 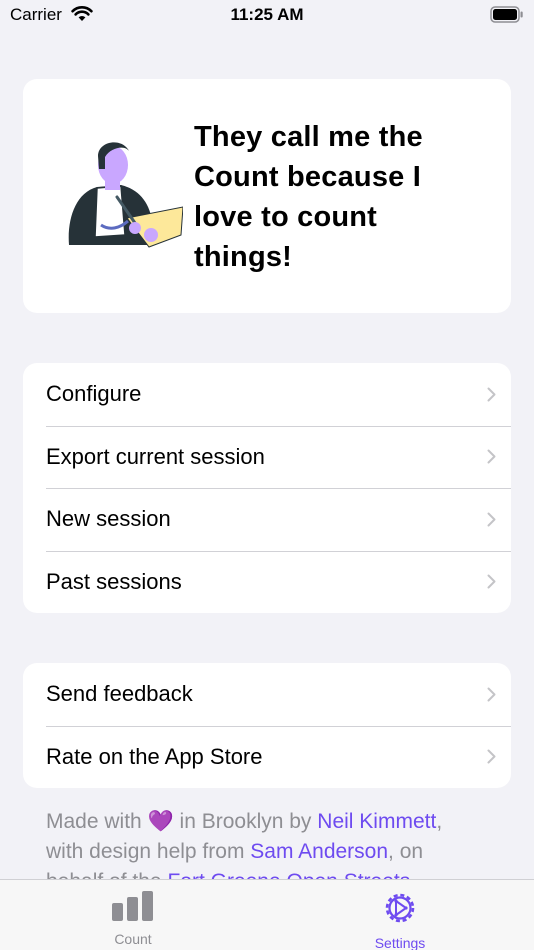 I want to click on tab-count-label: Count, so click(x=133, y=939).